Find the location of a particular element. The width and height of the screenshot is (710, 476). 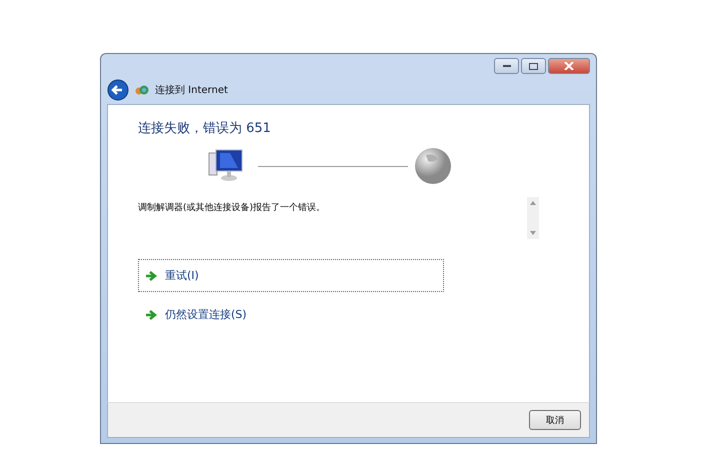

maximize-button is located at coordinates (533, 66).